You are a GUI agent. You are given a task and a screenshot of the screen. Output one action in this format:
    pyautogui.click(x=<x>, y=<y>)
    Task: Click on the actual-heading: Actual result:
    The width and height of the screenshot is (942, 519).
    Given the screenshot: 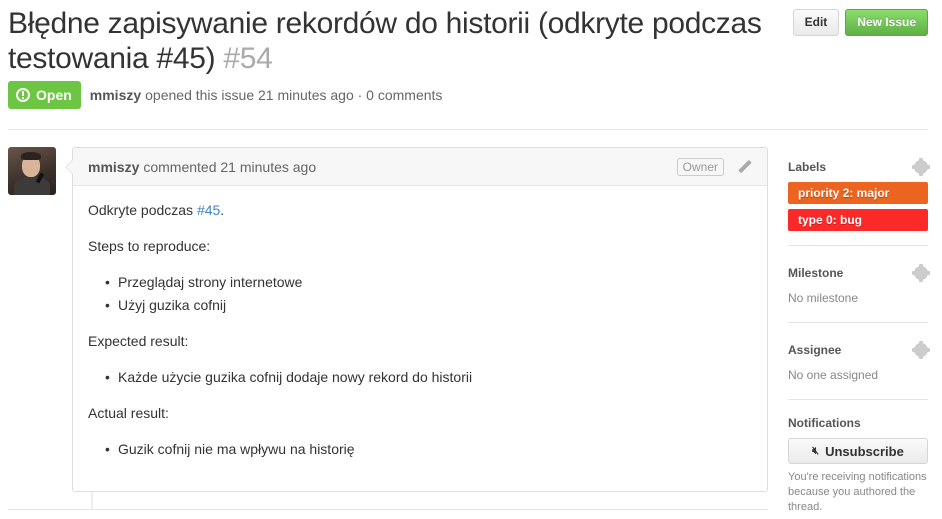 What is the action you would take?
    pyautogui.click(x=128, y=413)
    